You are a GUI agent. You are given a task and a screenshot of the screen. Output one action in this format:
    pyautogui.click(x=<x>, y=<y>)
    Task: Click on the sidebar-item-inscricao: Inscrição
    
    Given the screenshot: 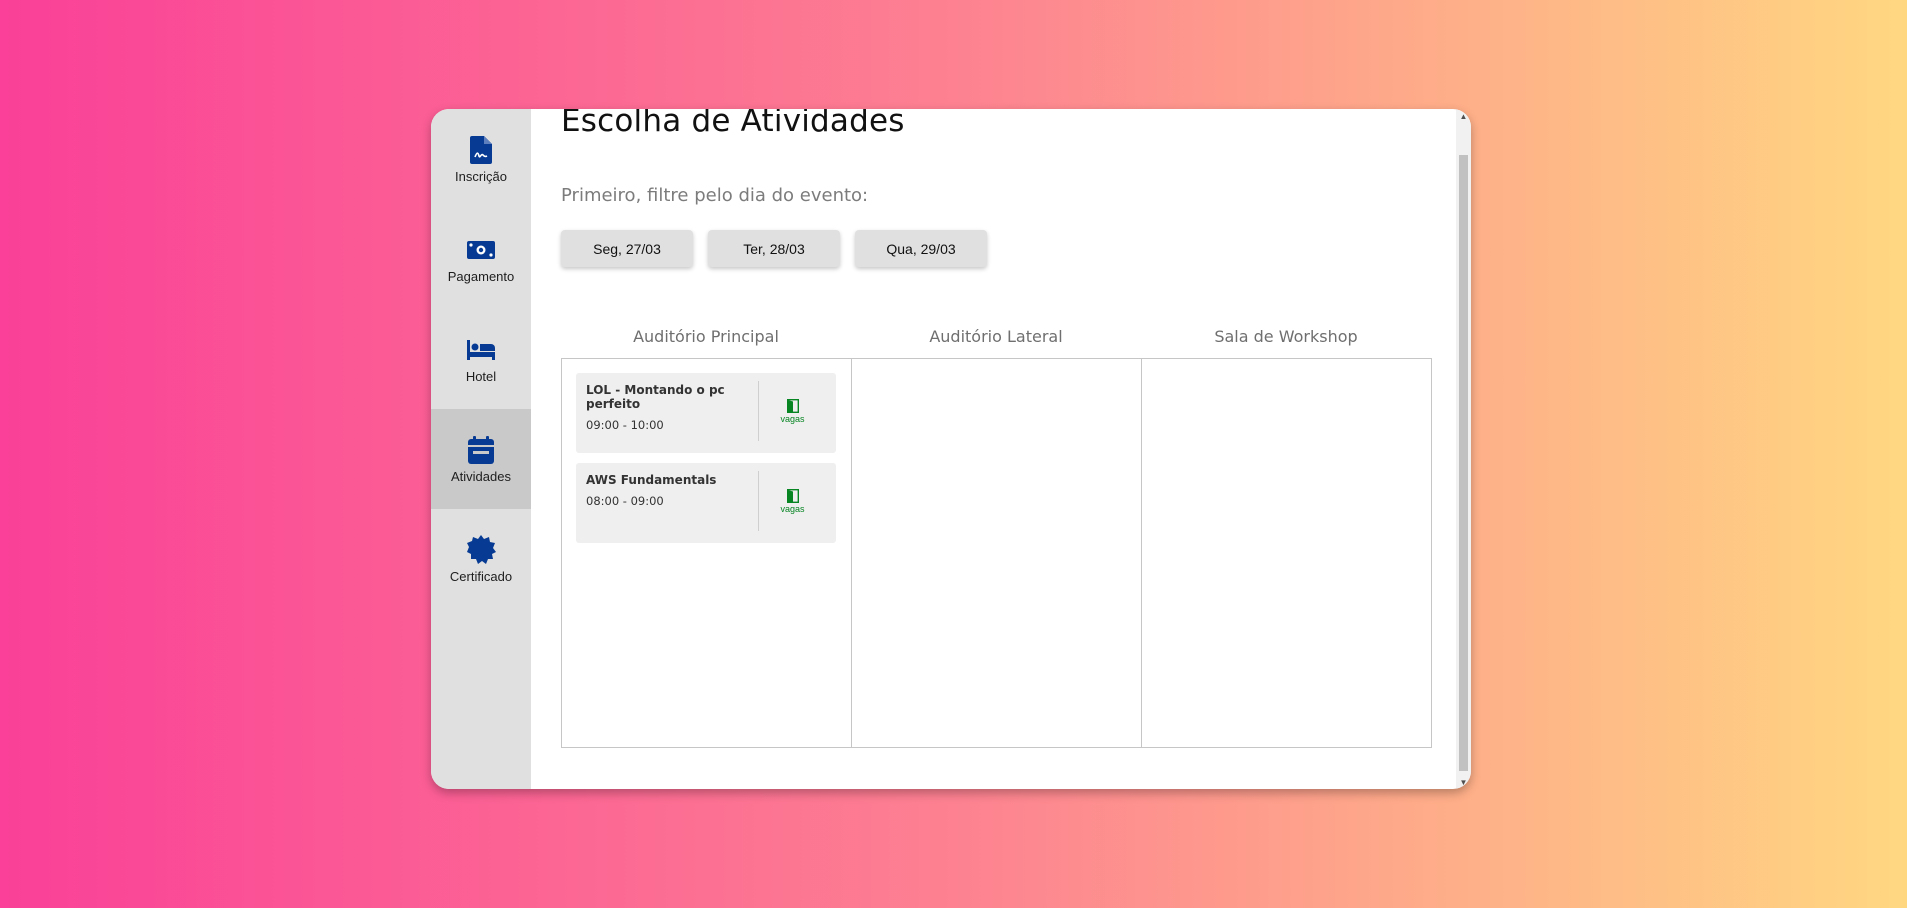 What is the action you would take?
    pyautogui.click(x=481, y=159)
    